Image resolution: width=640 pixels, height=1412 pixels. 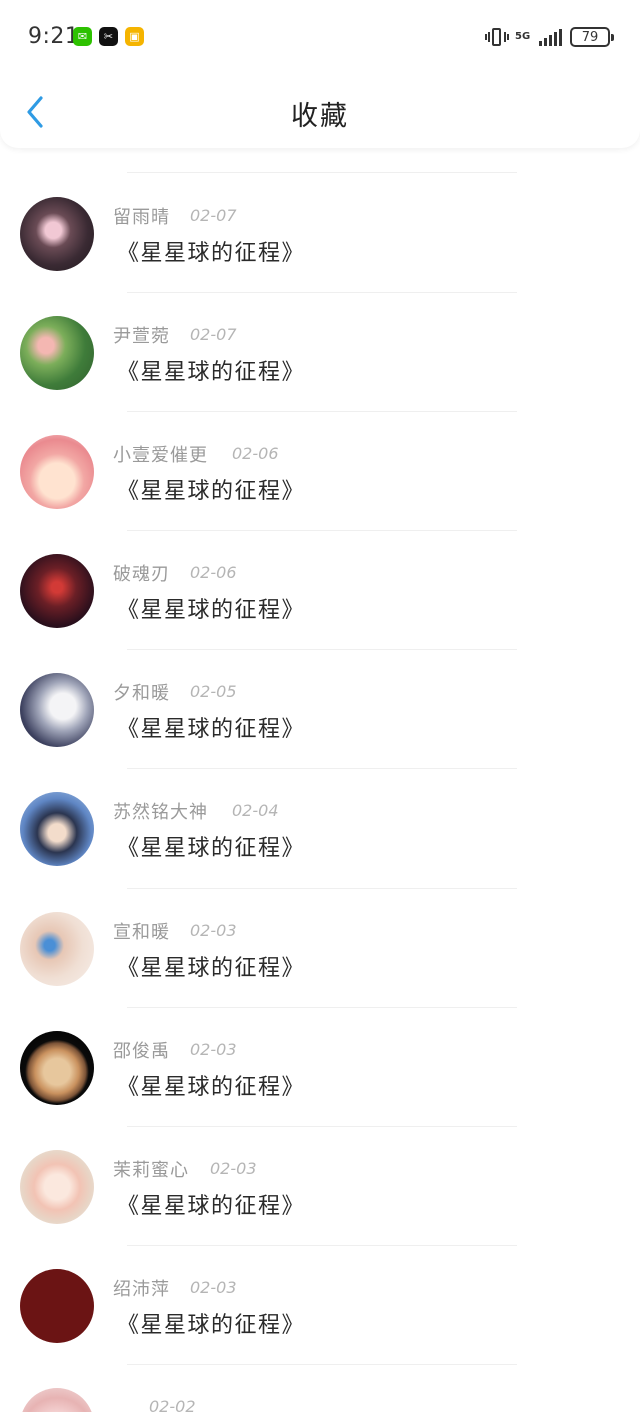 I want to click on username: 绍沛萍, so click(x=141, y=1288).